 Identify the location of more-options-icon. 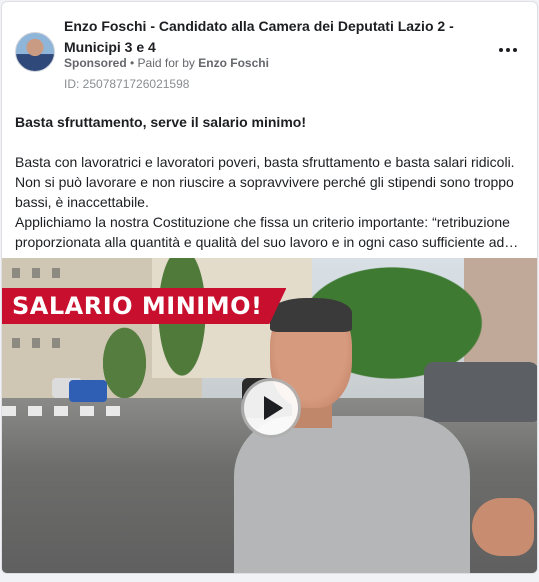
(508, 50).